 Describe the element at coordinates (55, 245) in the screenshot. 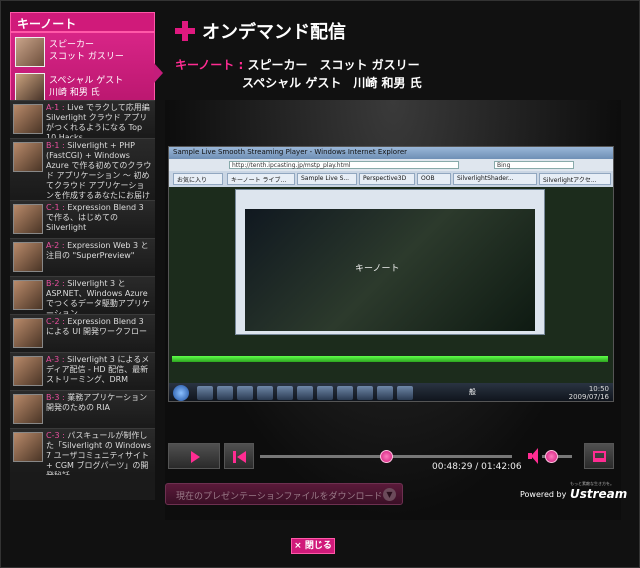

I see `session-code: A-2 :` at that location.